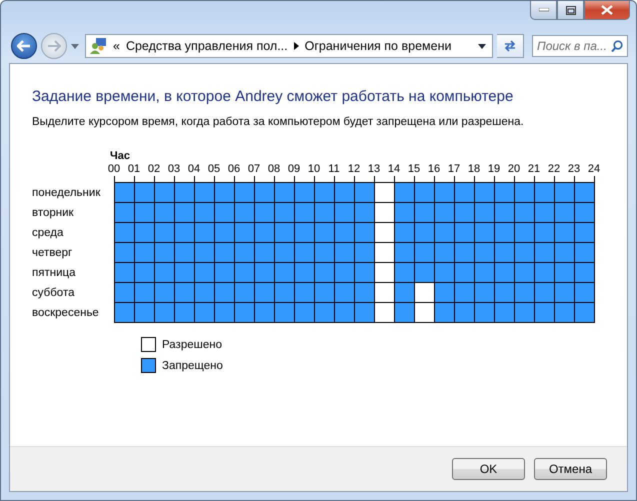  What do you see at coordinates (570, 10) in the screenshot?
I see `maximize-button` at bounding box center [570, 10].